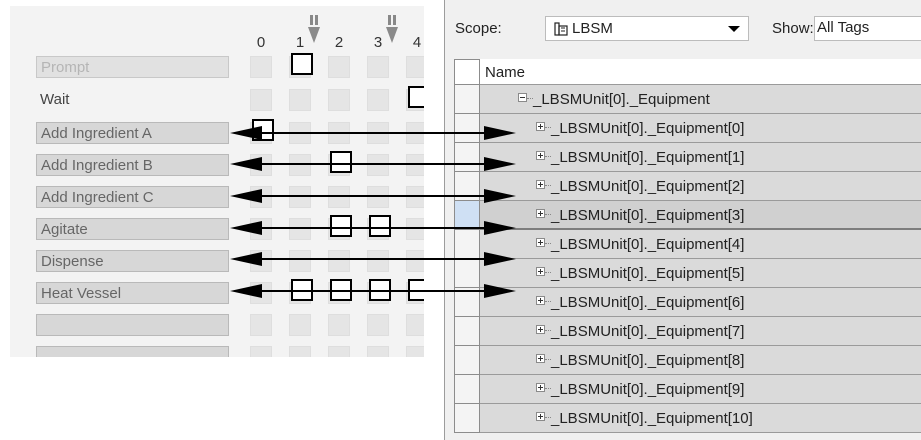  Describe the element at coordinates (132, 229) in the screenshot. I see `step-label-agitate: Agitate` at that location.